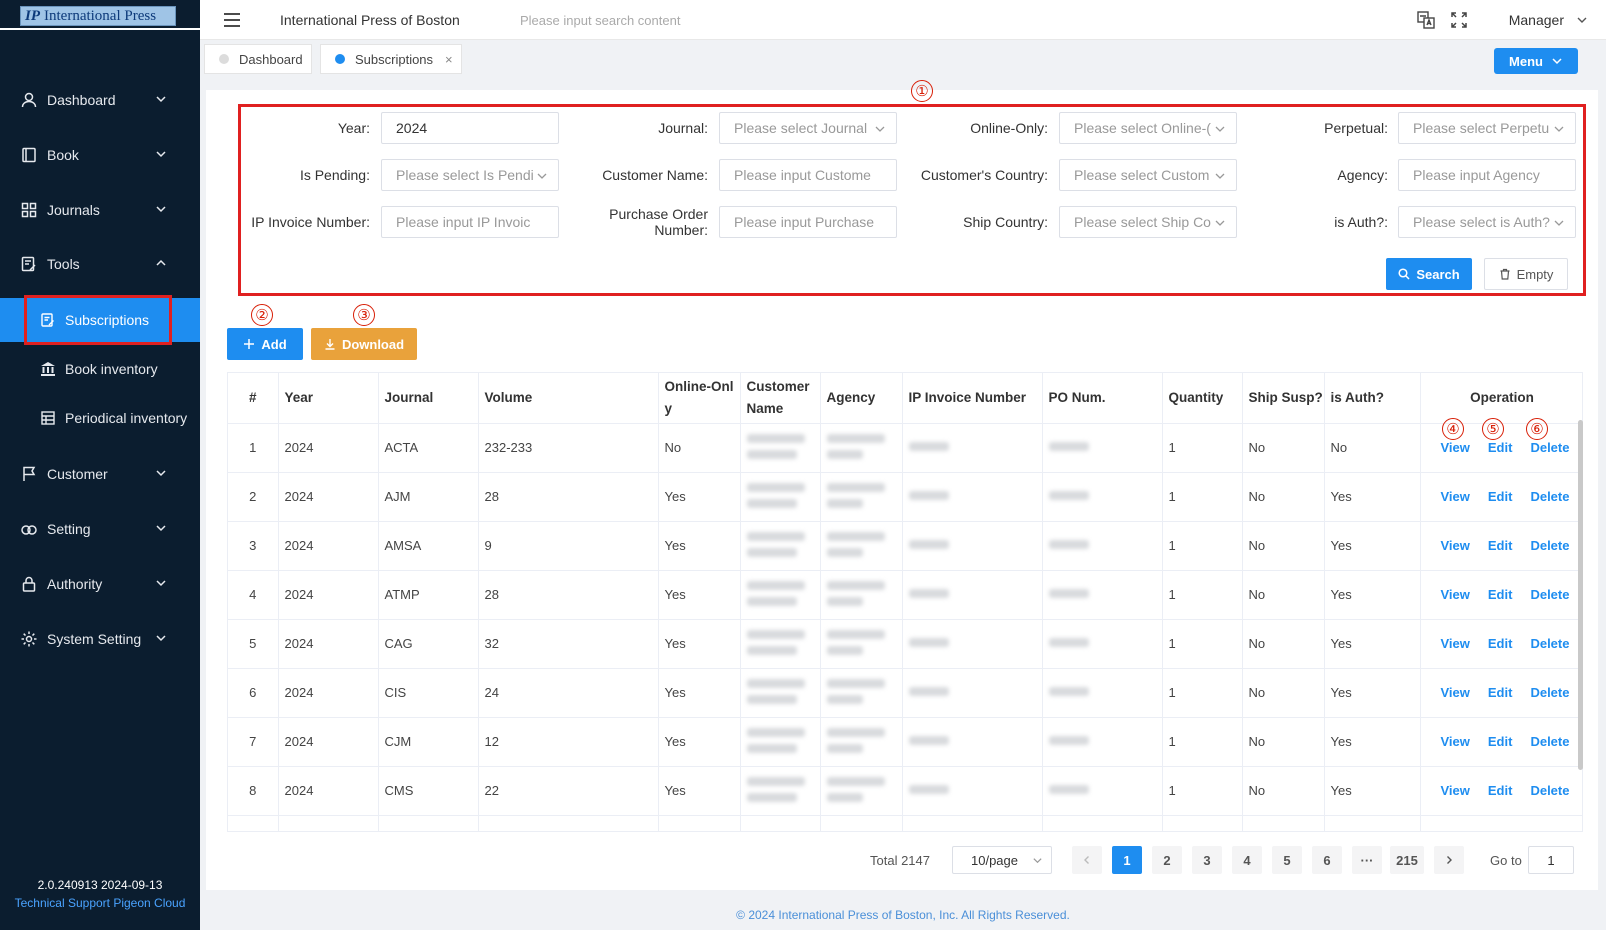 This screenshot has width=1606, height=930. Describe the element at coordinates (1487, 175) in the screenshot. I see `agency-field: Please input Agency` at that location.